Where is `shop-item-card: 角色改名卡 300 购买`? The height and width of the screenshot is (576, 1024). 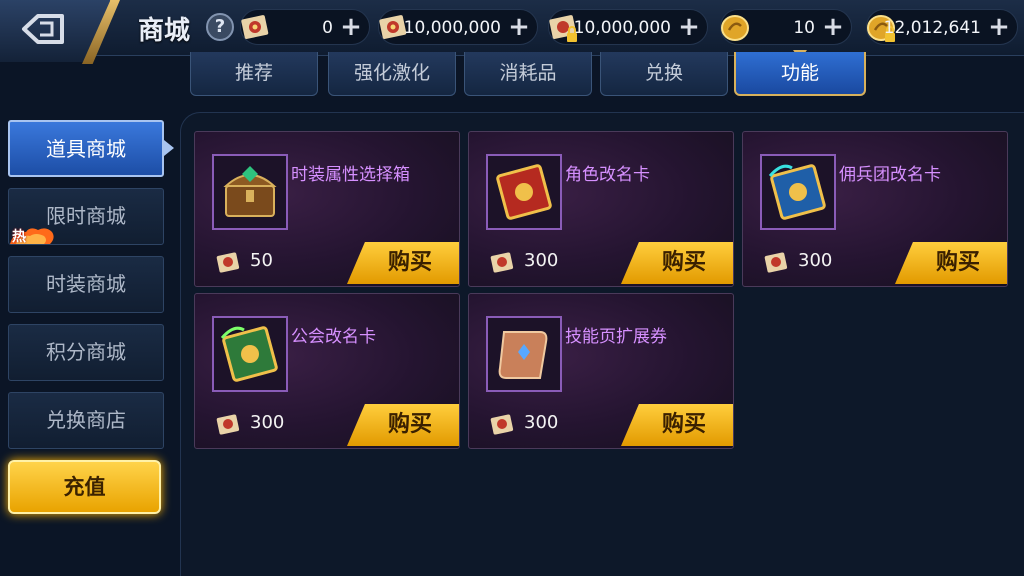 shop-item-card: 角色改名卡 300 购买 is located at coordinates (601, 209).